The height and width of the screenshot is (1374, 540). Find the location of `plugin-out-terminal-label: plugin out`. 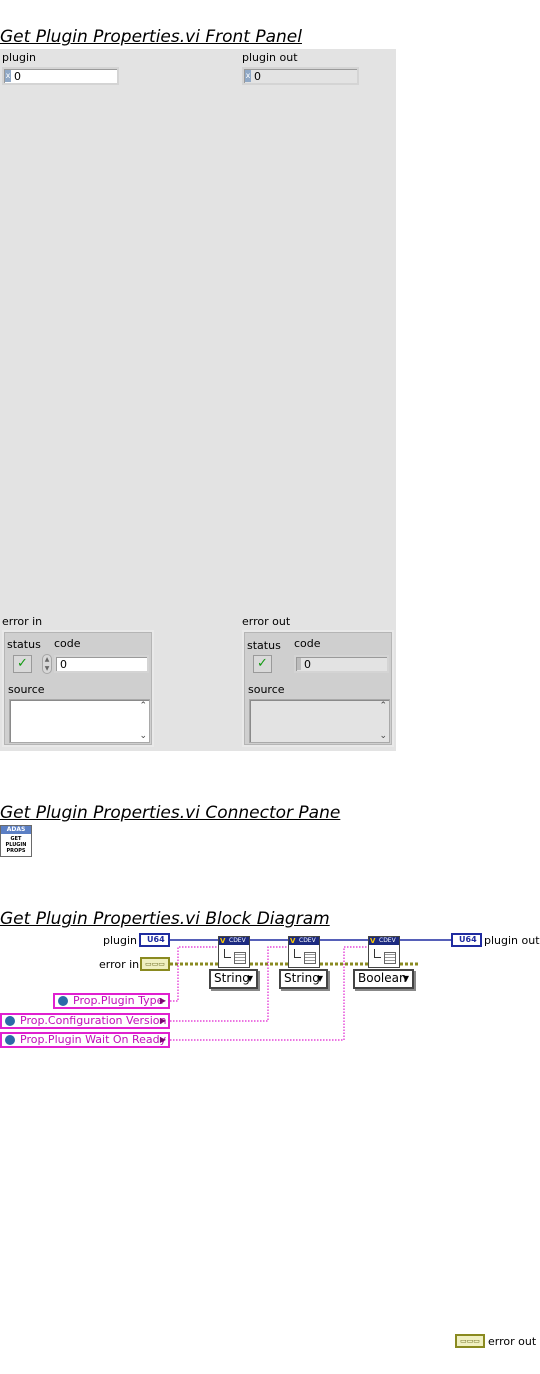

plugin-out-terminal-label: plugin out is located at coordinates (512, 940).